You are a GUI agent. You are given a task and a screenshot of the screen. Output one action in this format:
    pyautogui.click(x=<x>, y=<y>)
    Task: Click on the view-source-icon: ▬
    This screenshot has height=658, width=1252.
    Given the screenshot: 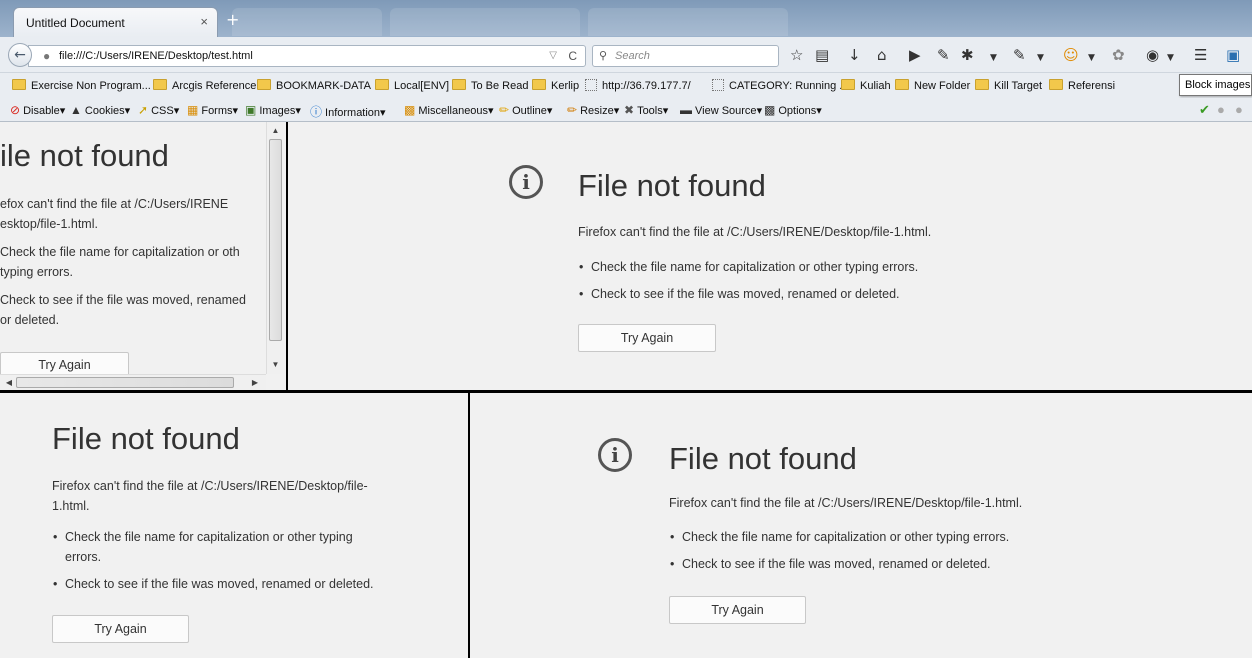 What is the action you would take?
    pyautogui.click(x=686, y=110)
    